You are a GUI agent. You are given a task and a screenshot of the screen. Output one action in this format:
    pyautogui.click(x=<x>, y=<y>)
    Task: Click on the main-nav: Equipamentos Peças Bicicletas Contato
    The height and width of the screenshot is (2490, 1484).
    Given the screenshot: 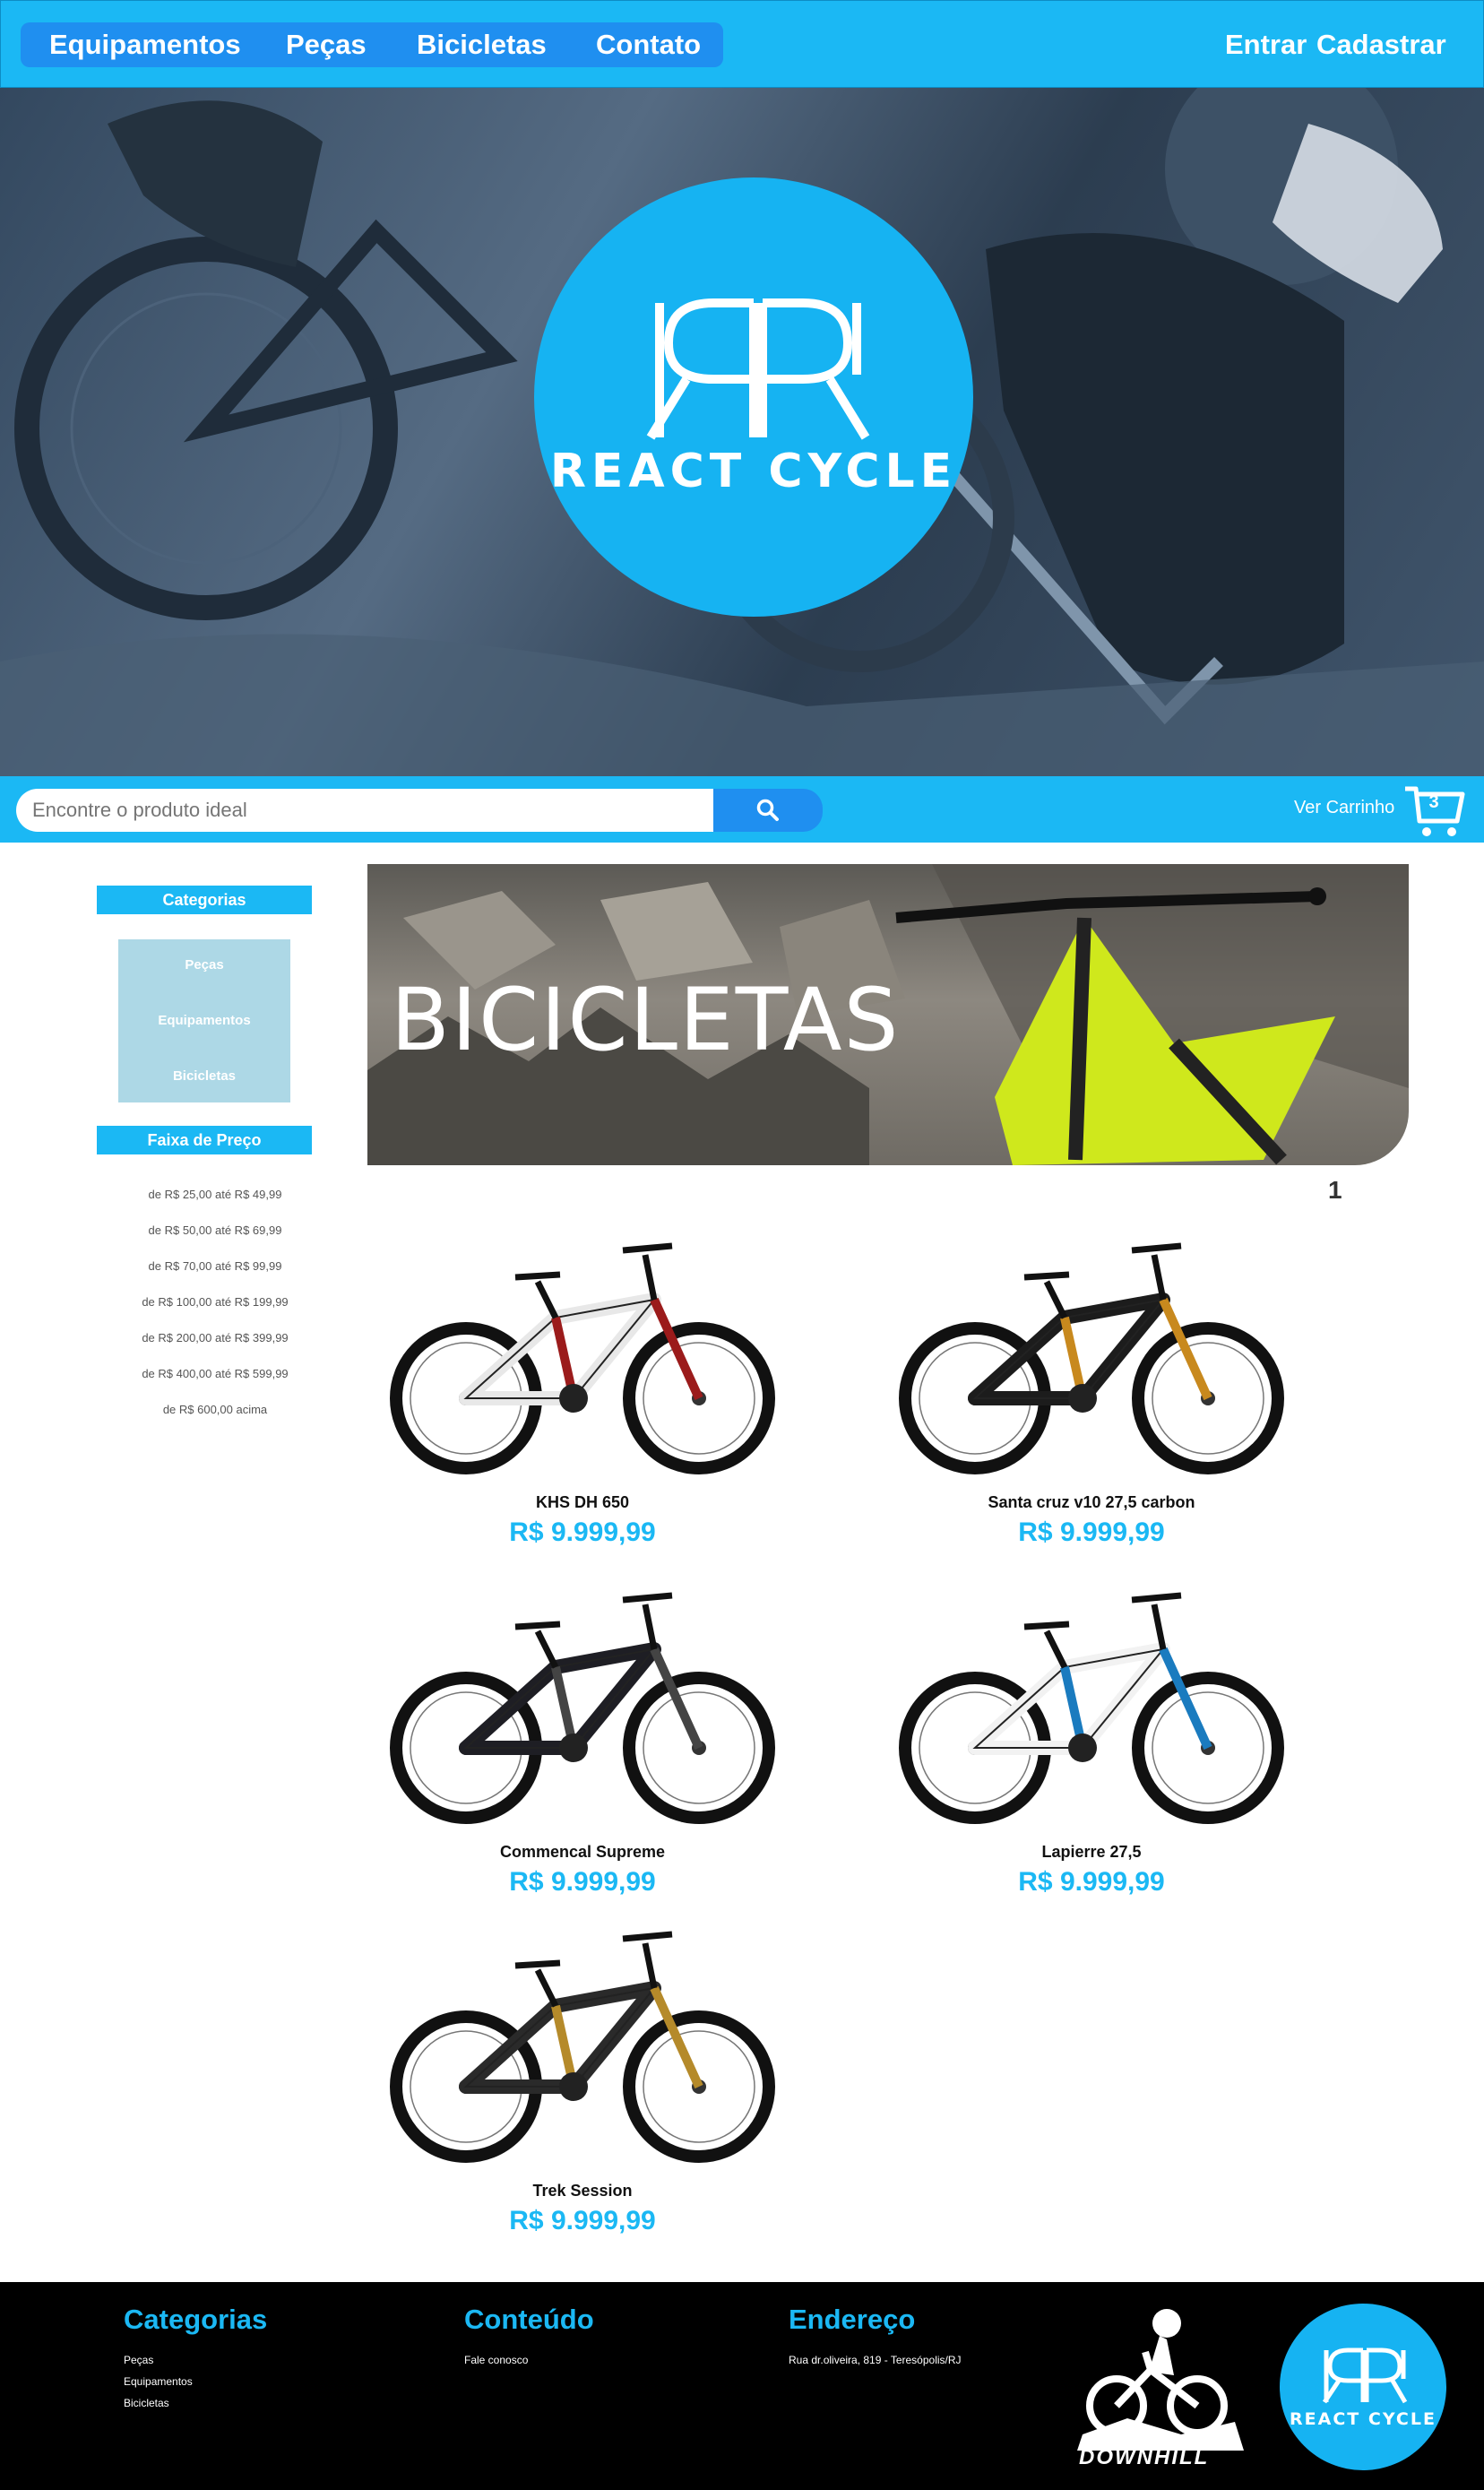 What is the action you would take?
    pyautogui.click(x=372, y=44)
    